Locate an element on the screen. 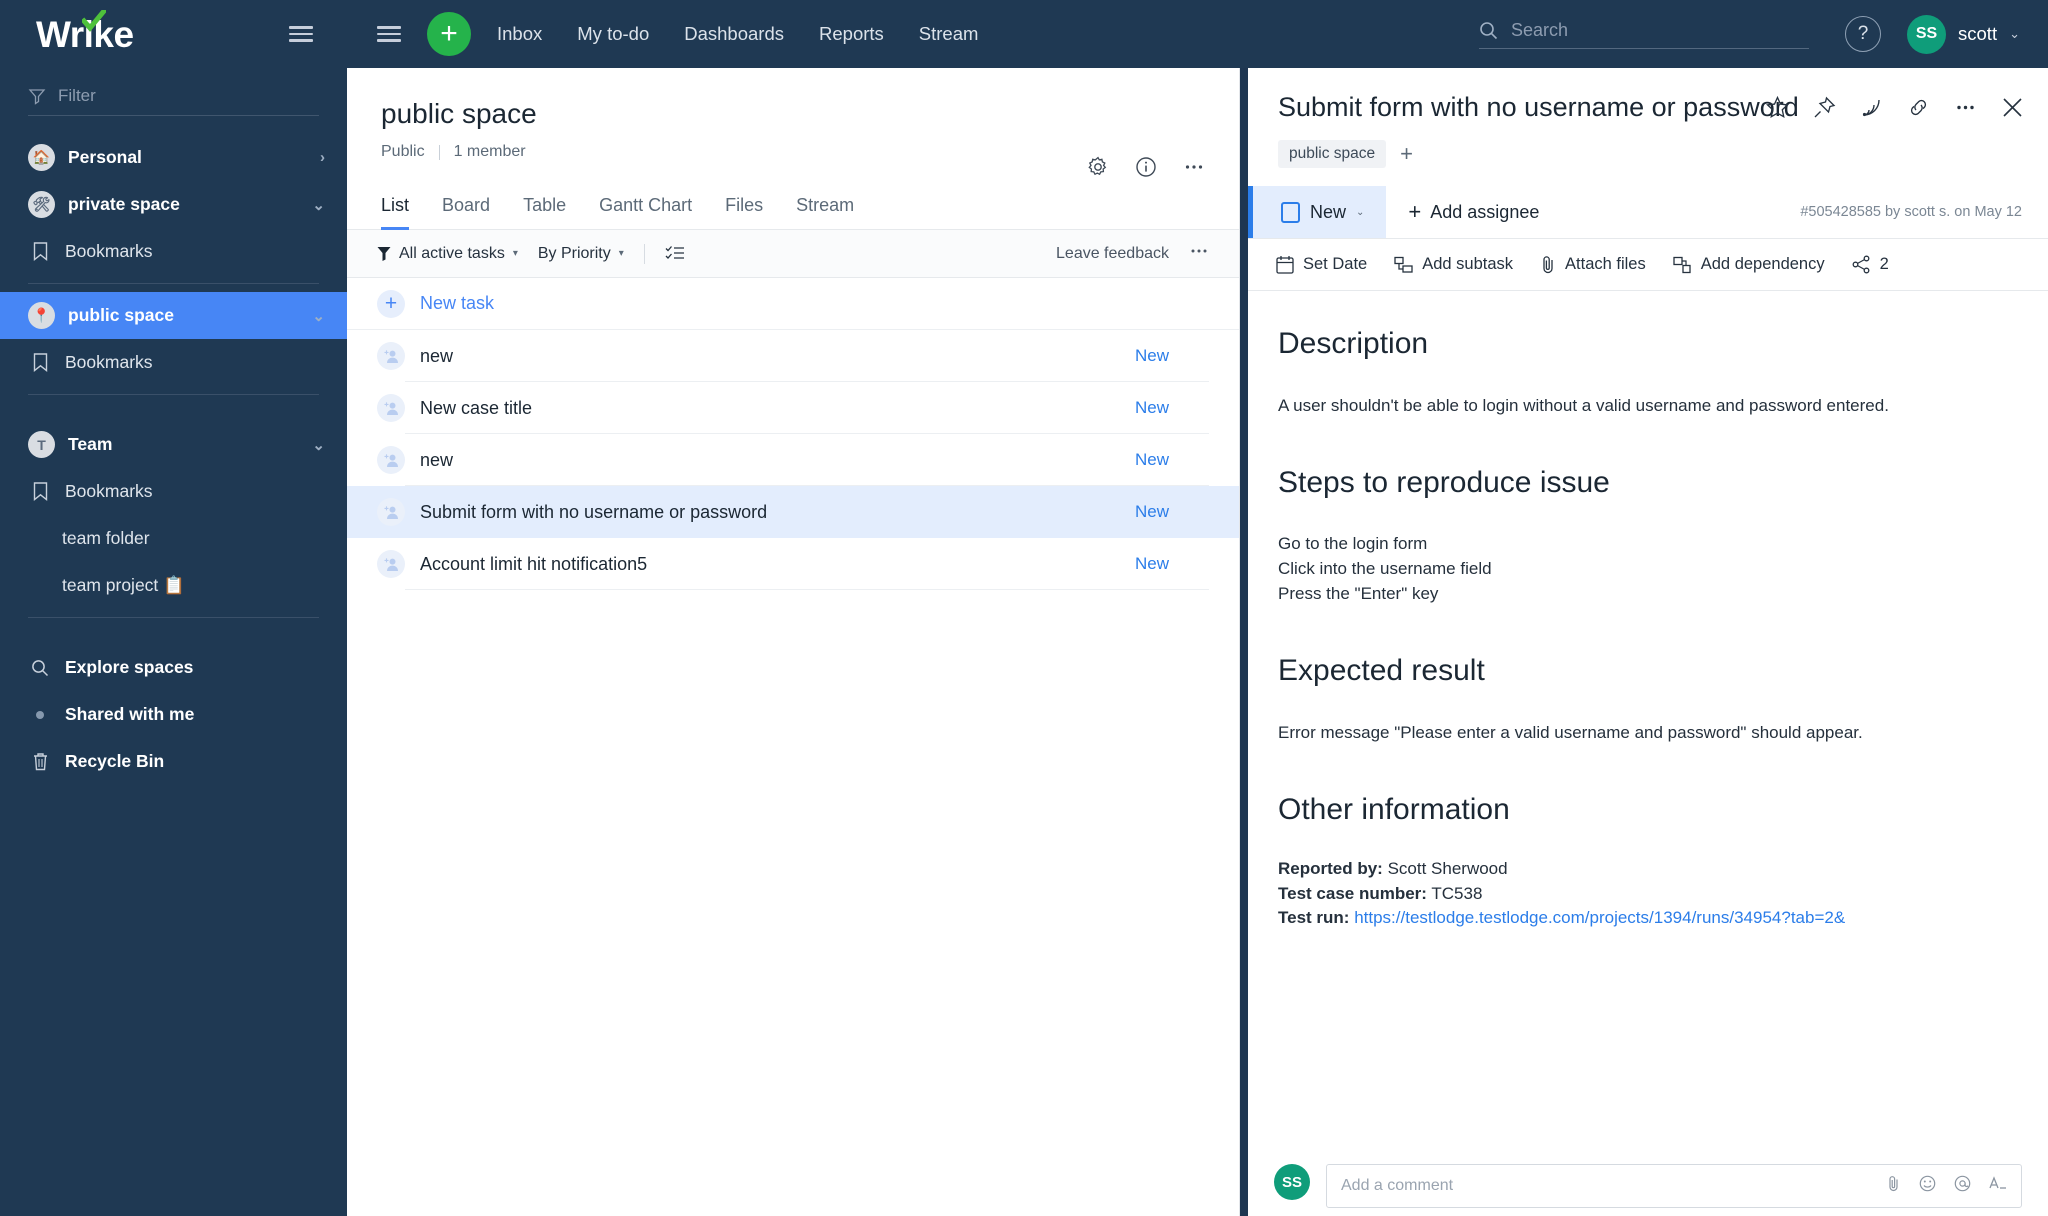 Image resolution: width=2048 pixels, height=1216 pixels. tab-table: Table is located at coordinates (544, 212).